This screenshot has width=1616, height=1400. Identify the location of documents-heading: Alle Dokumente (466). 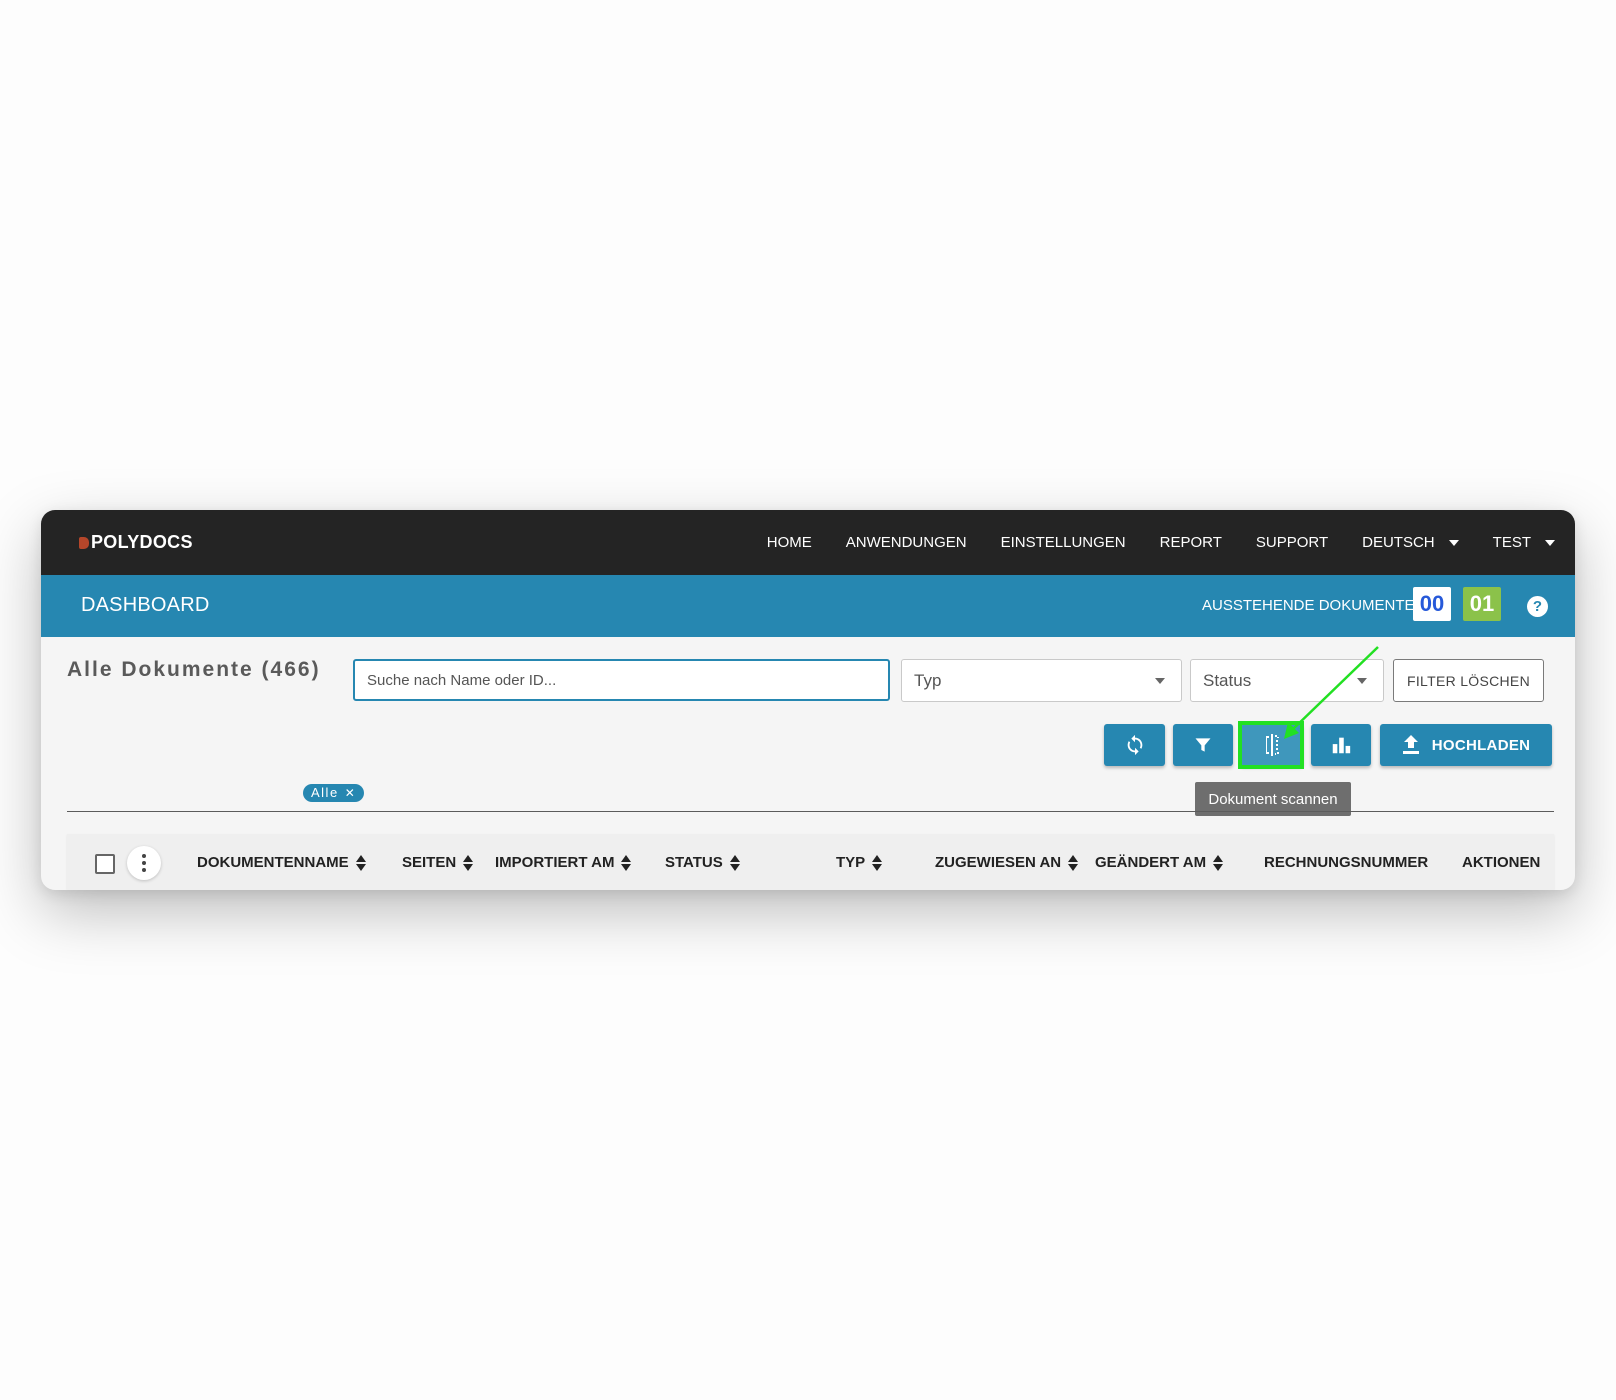
(194, 669).